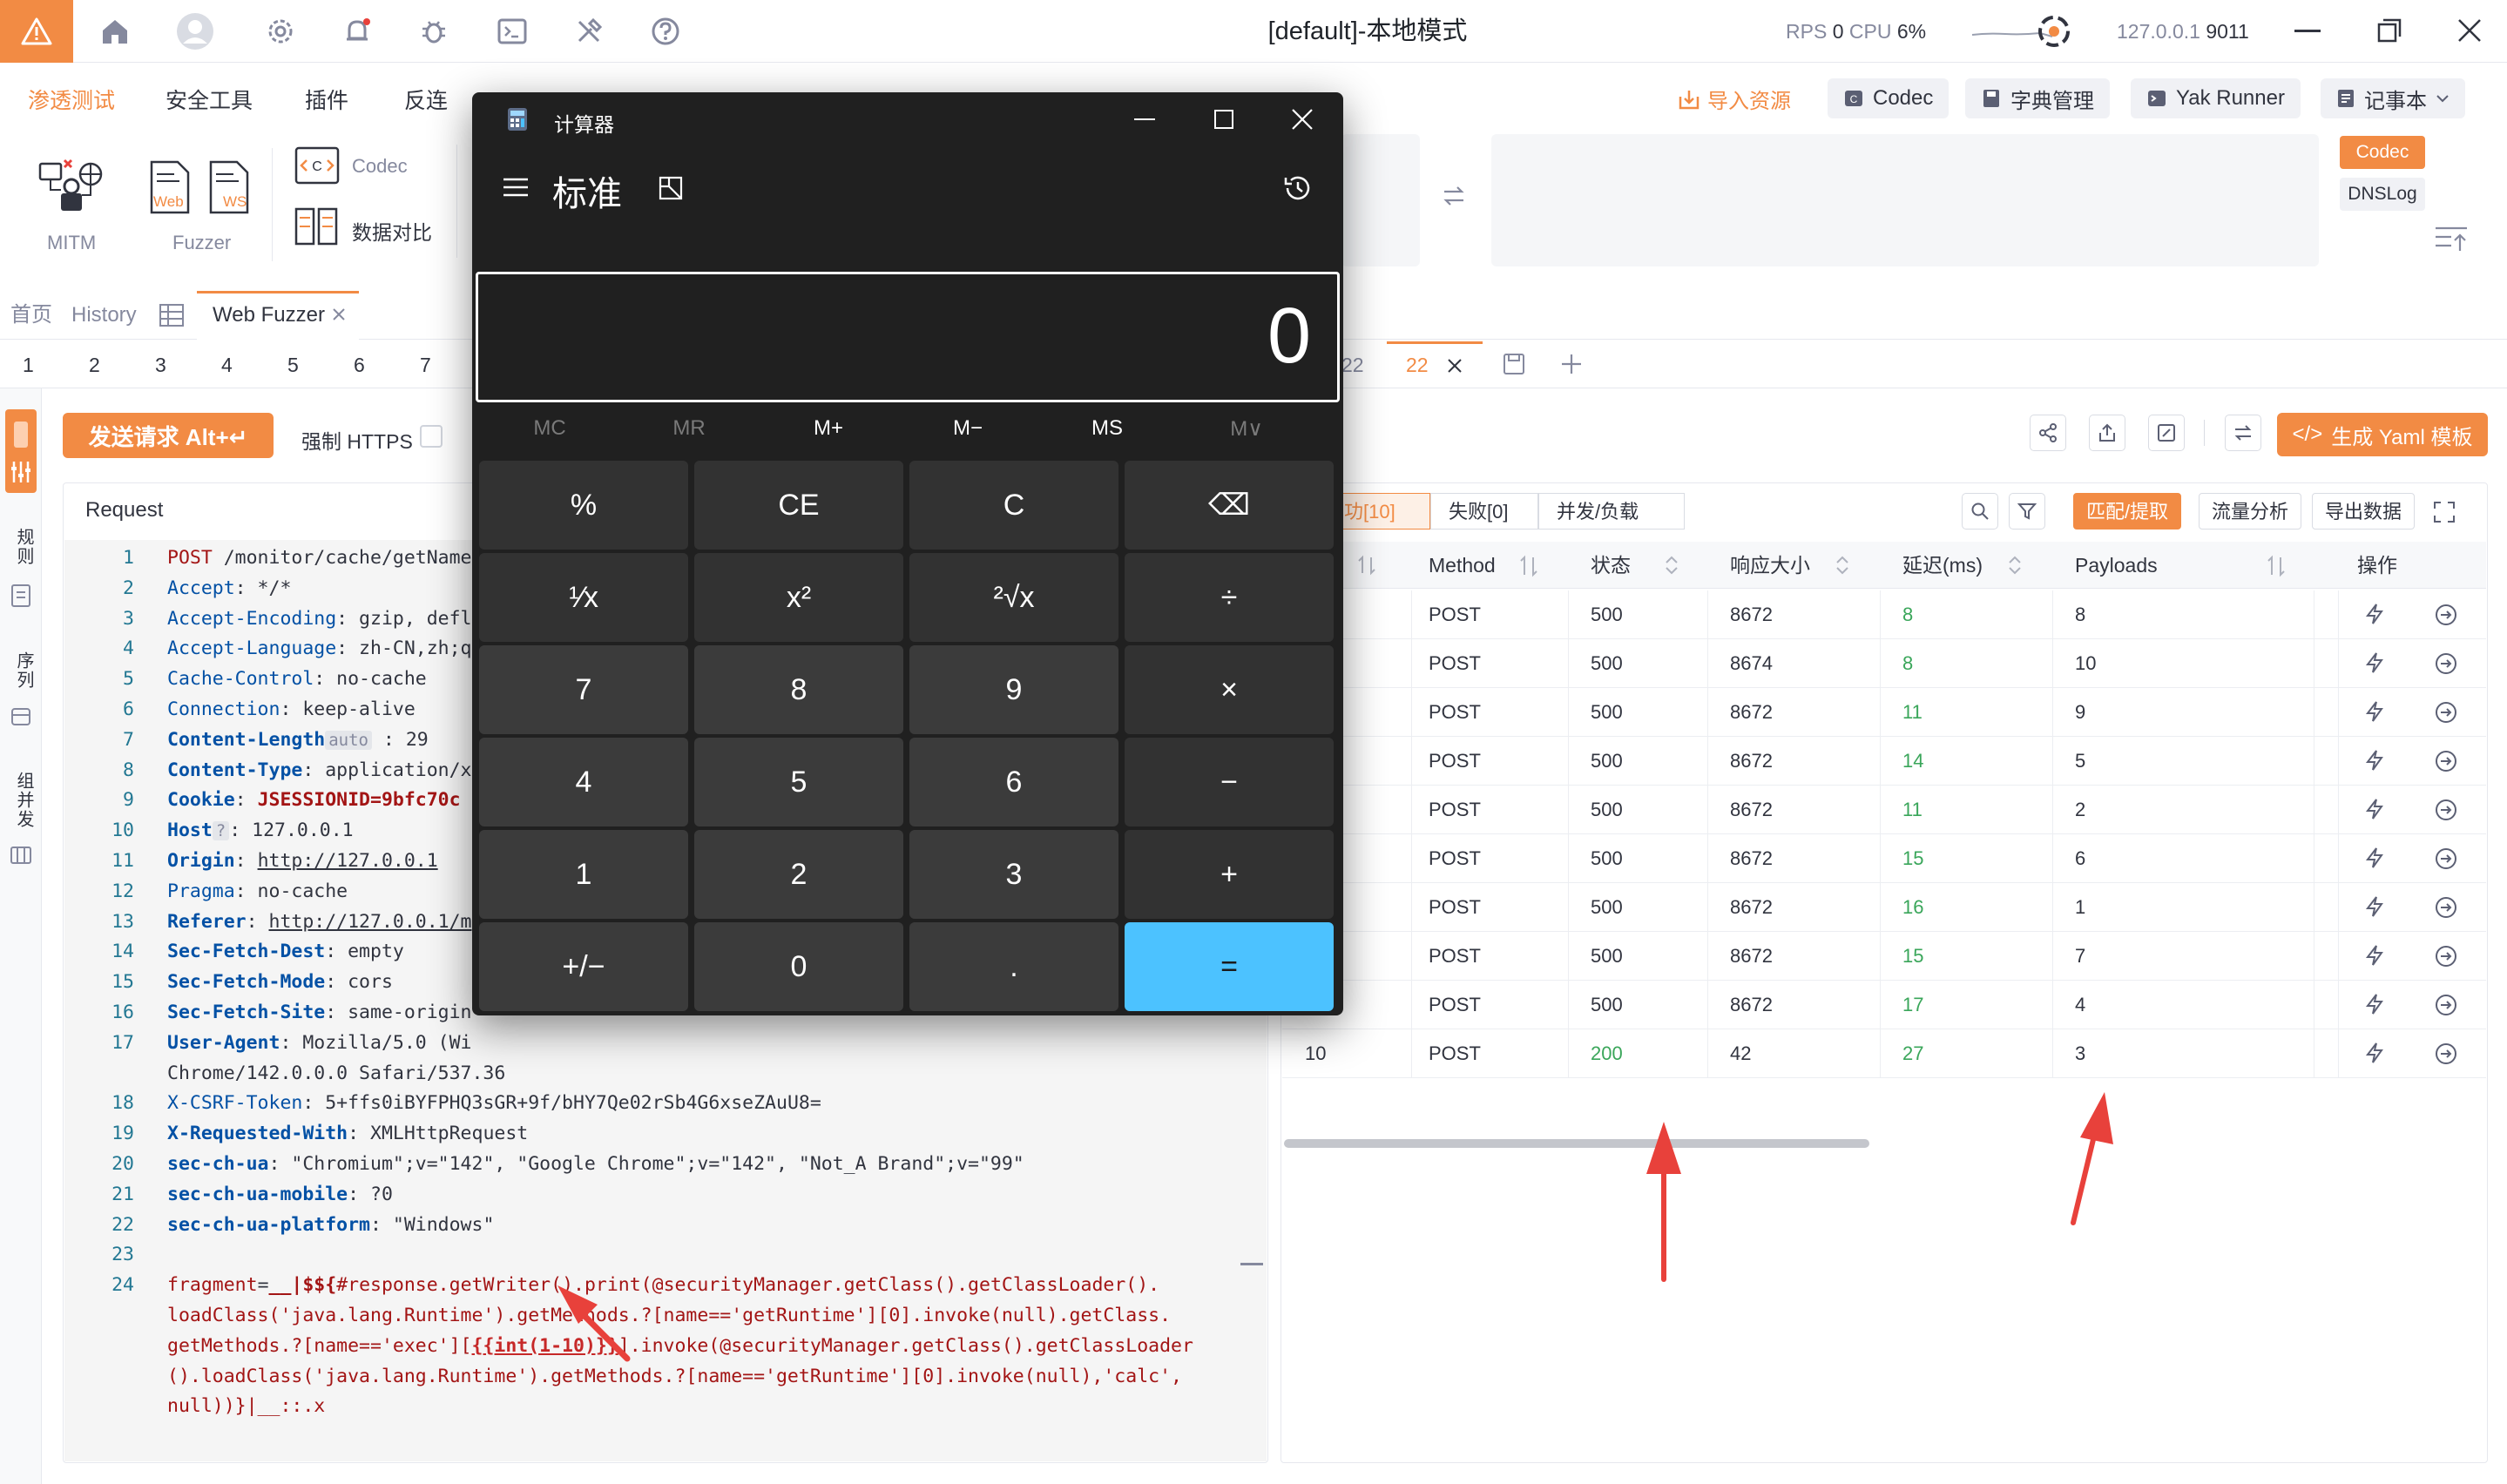 The width and height of the screenshot is (2507, 1484). Describe the element at coordinates (799, 597) in the screenshot. I see `calc-key: x²` at that location.